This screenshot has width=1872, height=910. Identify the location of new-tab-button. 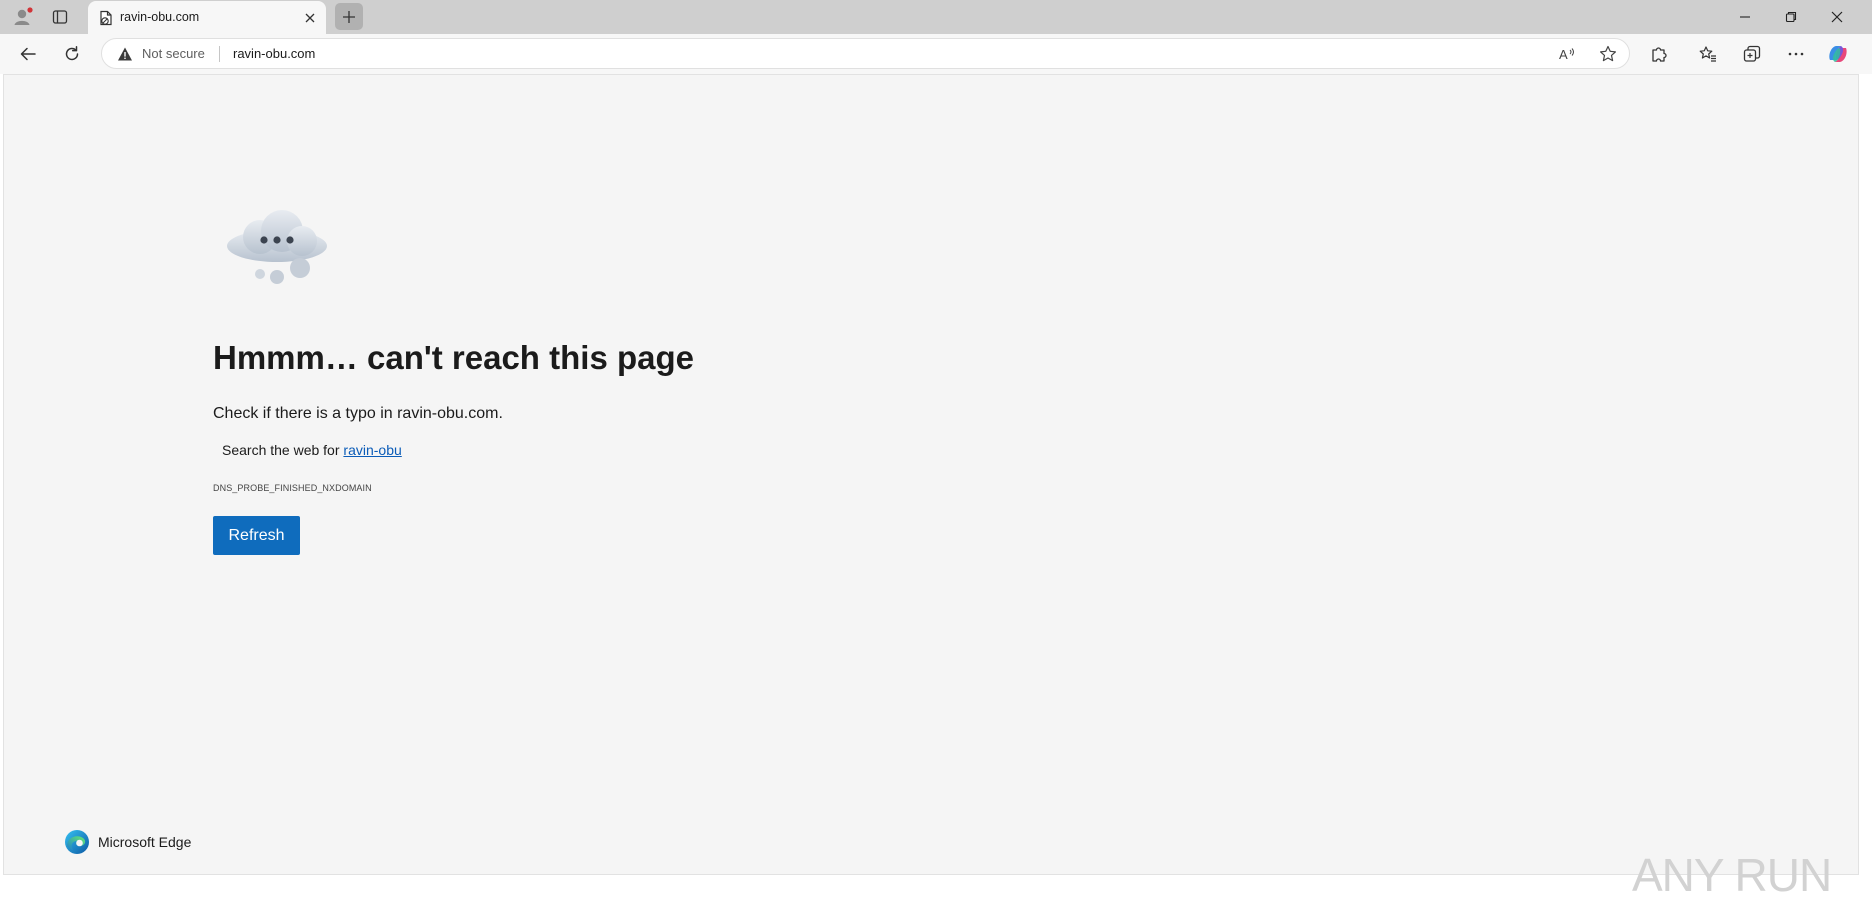
(349, 16).